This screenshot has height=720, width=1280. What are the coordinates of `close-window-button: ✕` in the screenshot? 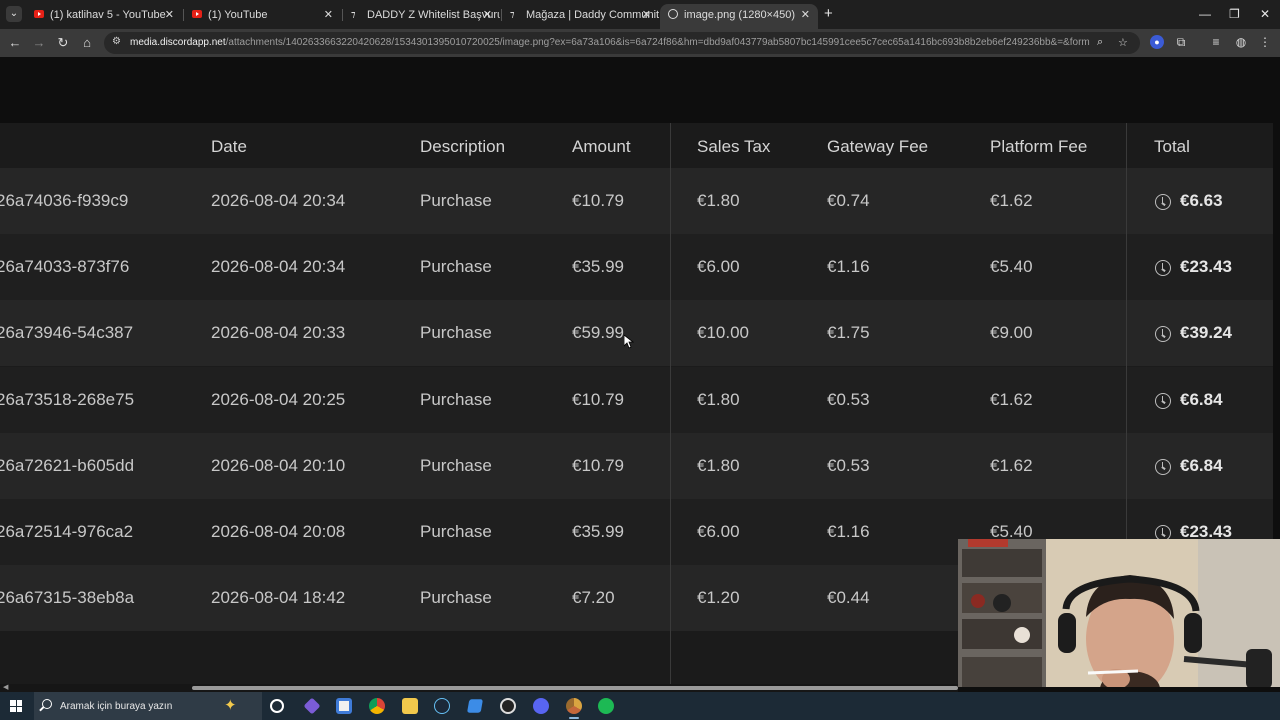 It's located at (1265, 14).